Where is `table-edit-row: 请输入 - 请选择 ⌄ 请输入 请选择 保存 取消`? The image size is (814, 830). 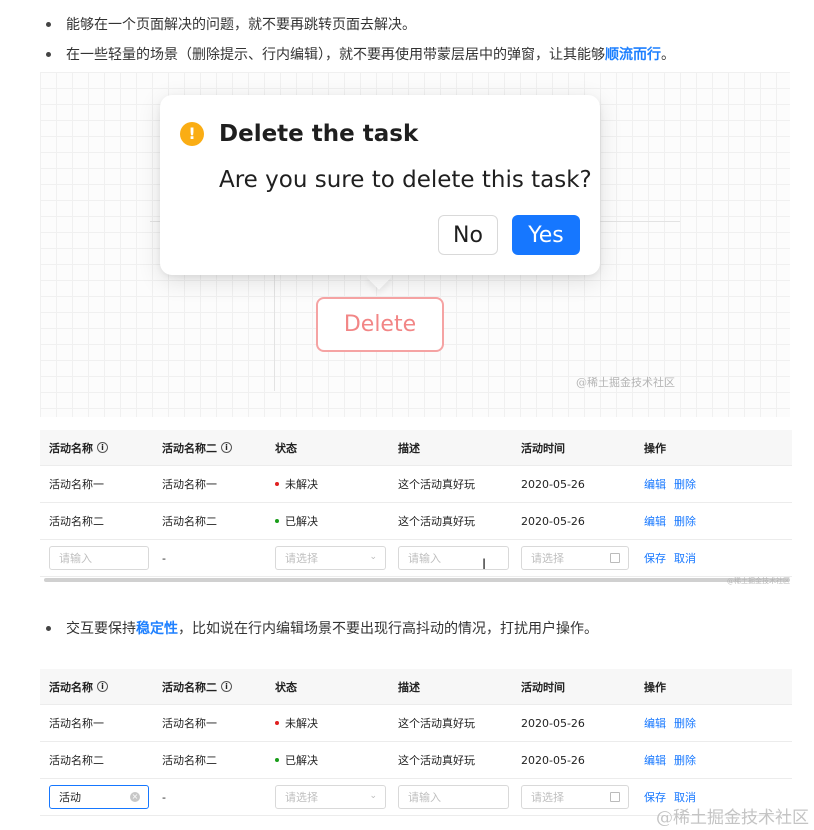 table-edit-row: 请输入 - 请选择 ⌄ 请输入 请选择 保存 取消 is located at coordinates (416, 558).